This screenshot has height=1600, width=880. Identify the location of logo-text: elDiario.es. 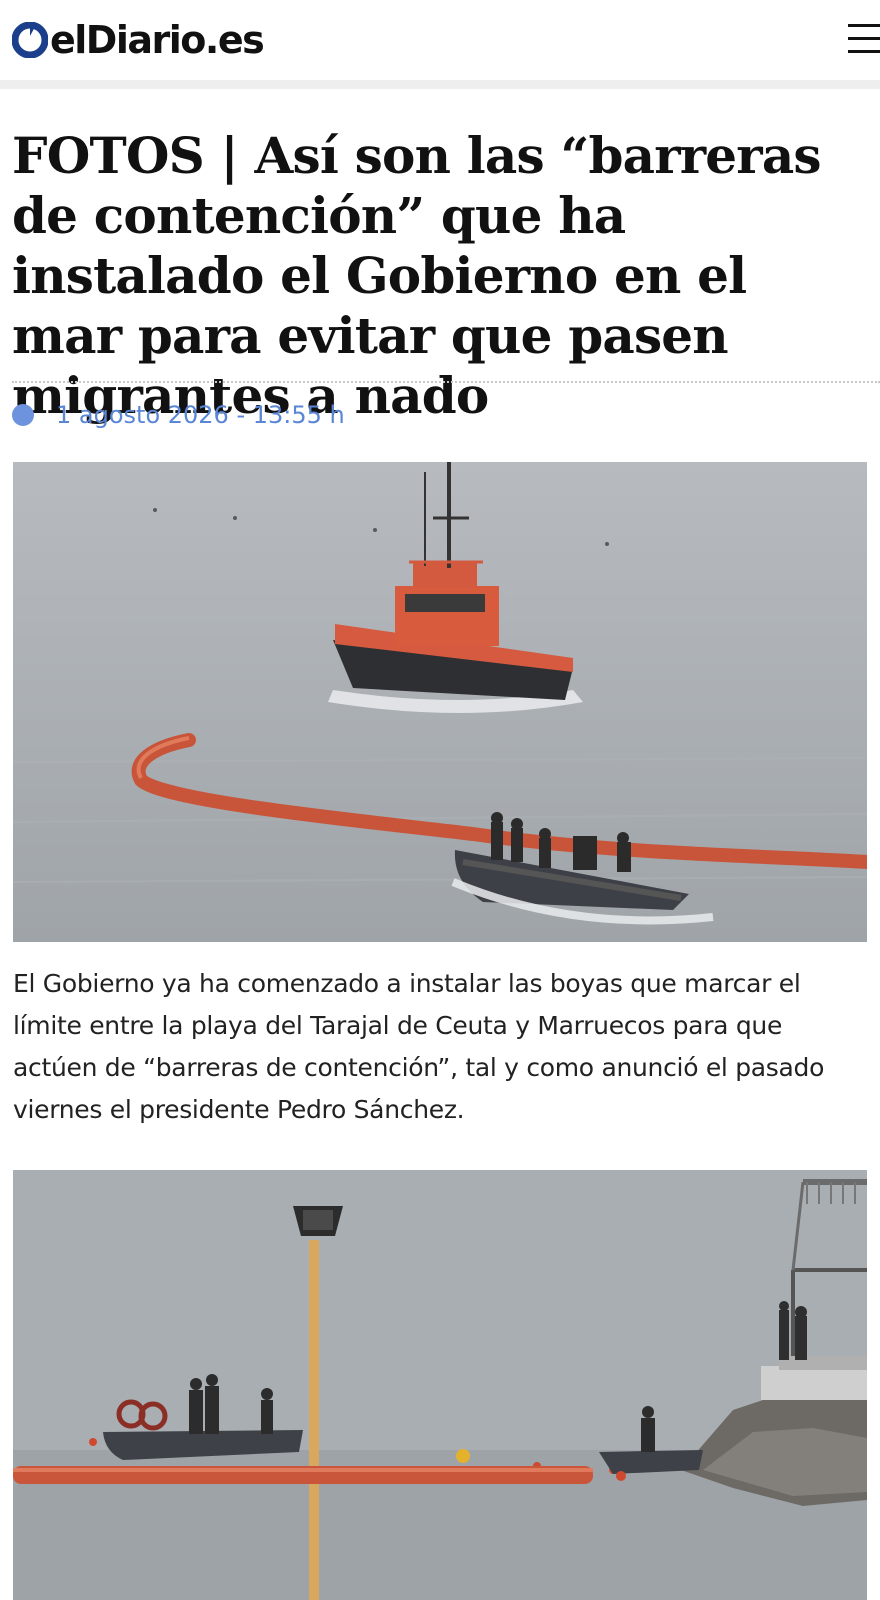
(157, 40).